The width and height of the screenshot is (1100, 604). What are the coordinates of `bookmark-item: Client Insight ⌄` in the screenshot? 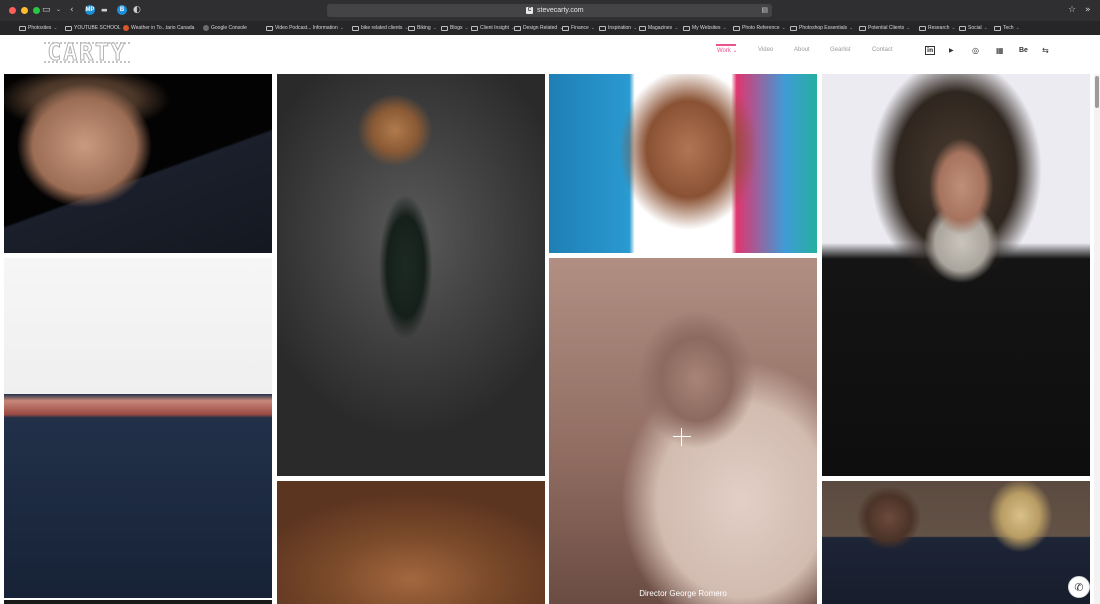 It's located at (493, 28).